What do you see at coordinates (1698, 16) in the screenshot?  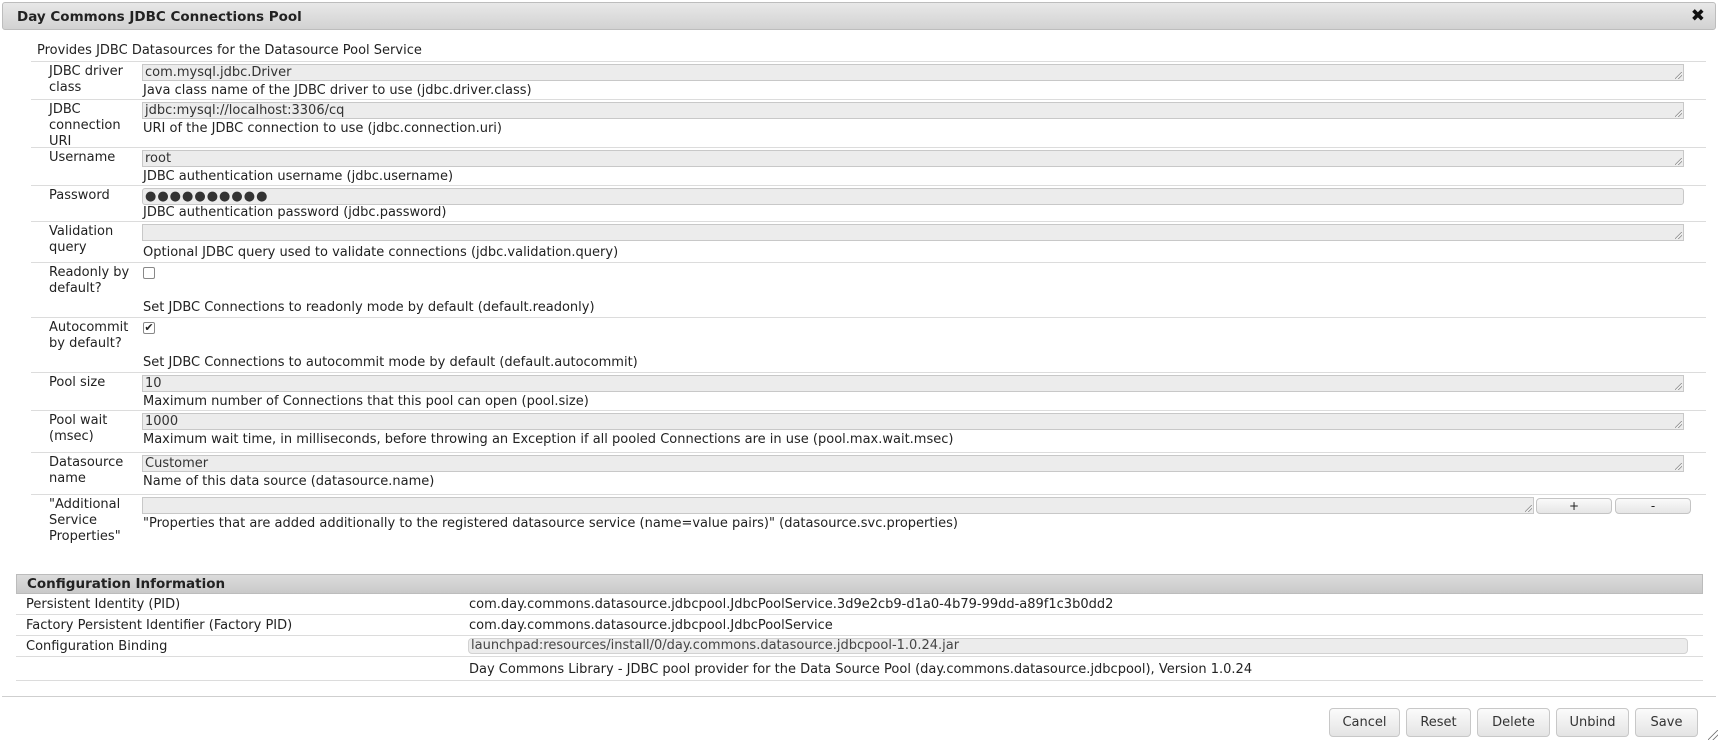 I see `close-icon: ✖` at bounding box center [1698, 16].